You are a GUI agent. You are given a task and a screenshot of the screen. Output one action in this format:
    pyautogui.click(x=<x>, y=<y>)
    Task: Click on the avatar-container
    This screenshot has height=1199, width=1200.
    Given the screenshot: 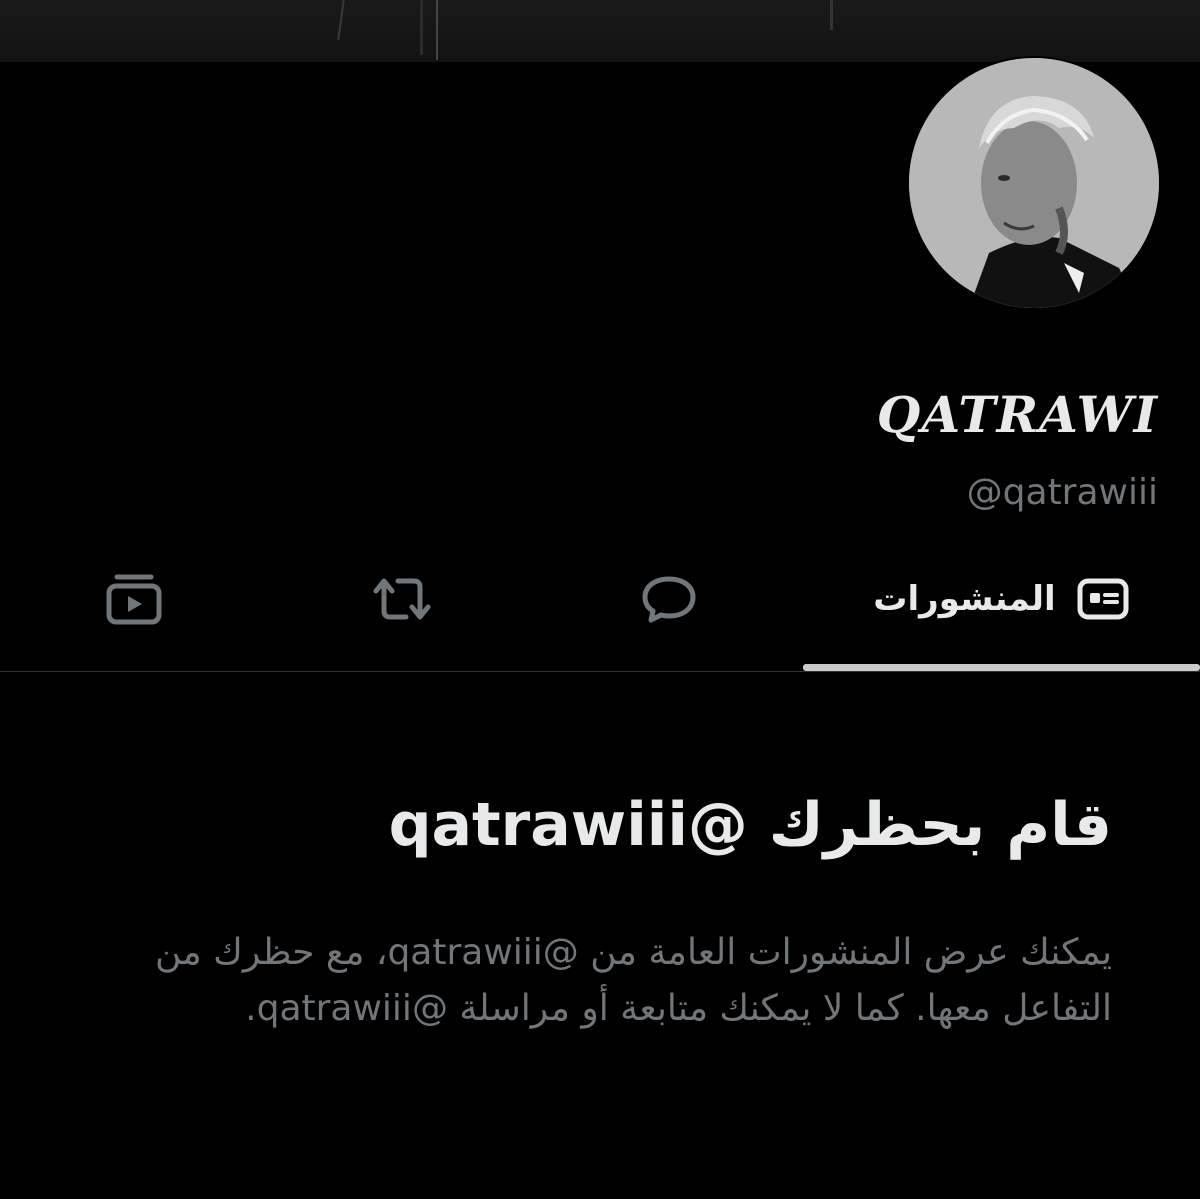 What is the action you would take?
    pyautogui.click(x=1034, y=174)
    